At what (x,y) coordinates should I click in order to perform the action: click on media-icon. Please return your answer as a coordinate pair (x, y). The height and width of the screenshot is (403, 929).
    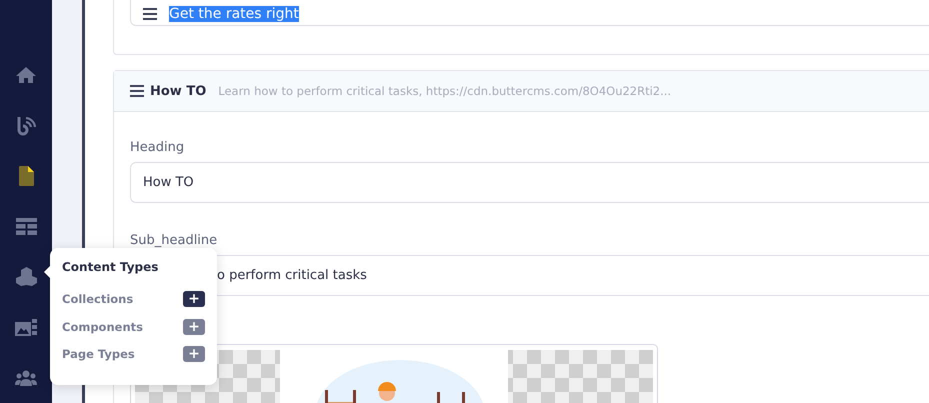
    Looking at the image, I should click on (26, 327).